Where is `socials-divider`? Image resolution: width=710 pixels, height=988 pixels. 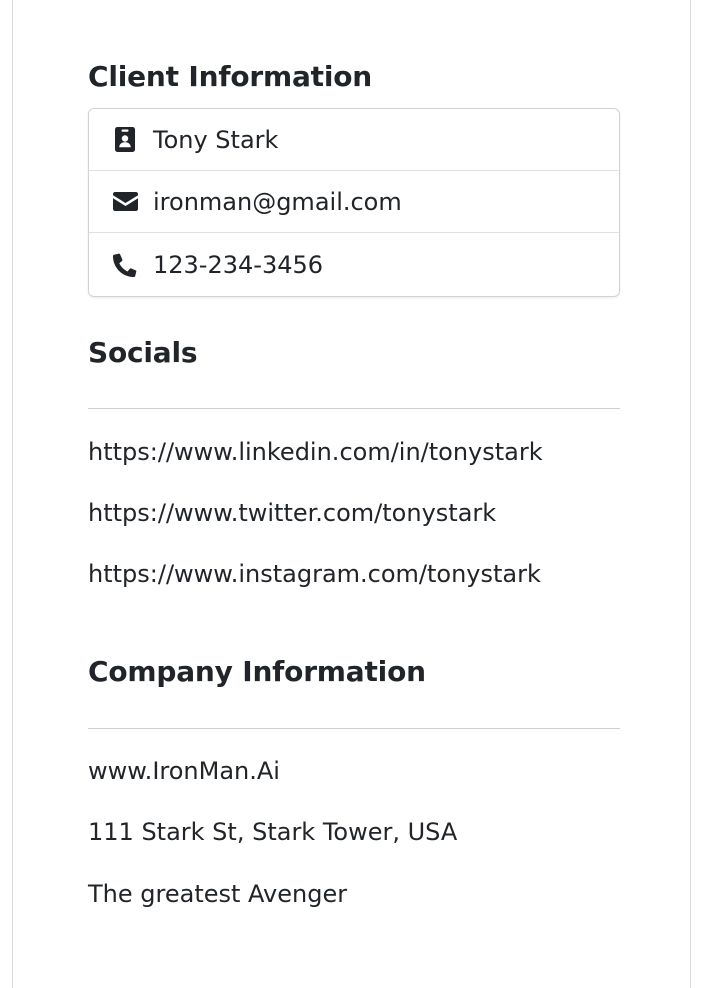 socials-divider is located at coordinates (354, 408).